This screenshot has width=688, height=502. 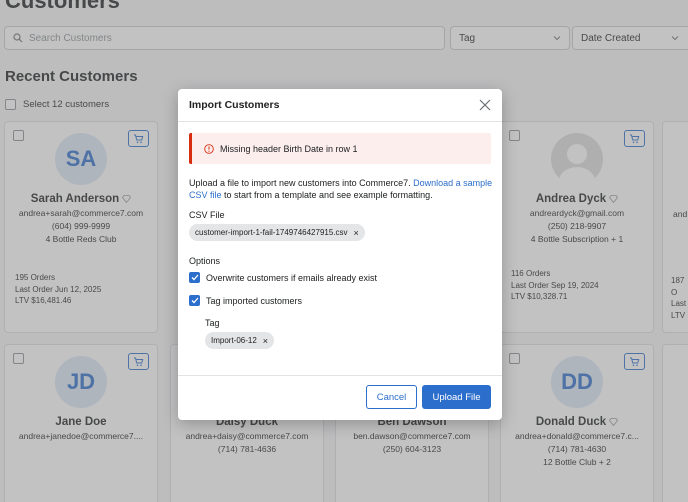 What do you see at coordinates (209, 148) in the screenshot?
I see `error-icon` at bounding box center [209, 148].